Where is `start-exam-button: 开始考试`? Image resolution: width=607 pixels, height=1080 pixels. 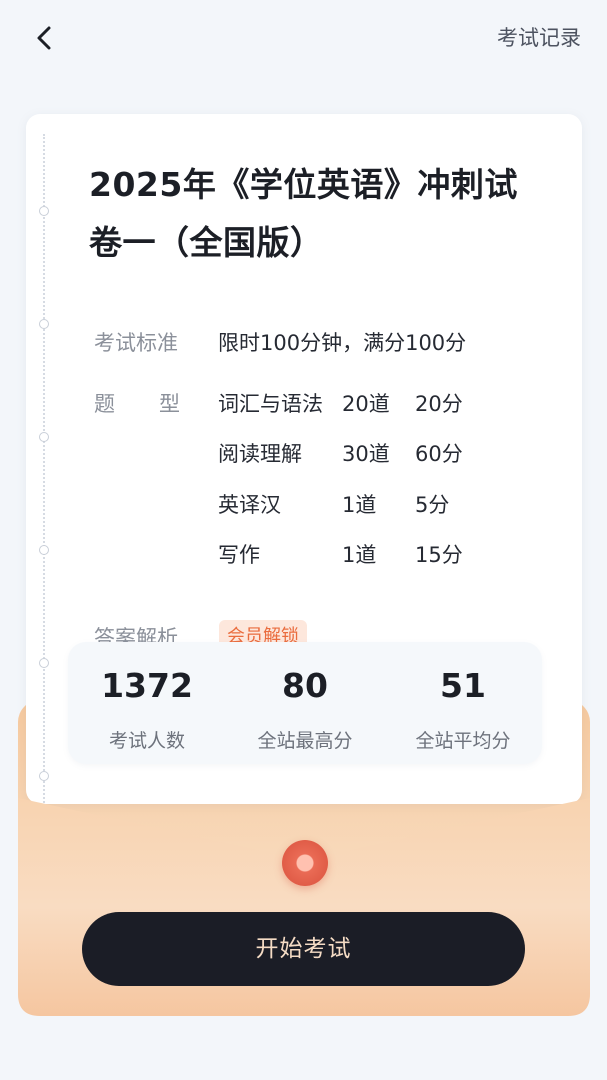
start-exam-button: 开始考试 is located at coordinates (303, 949).